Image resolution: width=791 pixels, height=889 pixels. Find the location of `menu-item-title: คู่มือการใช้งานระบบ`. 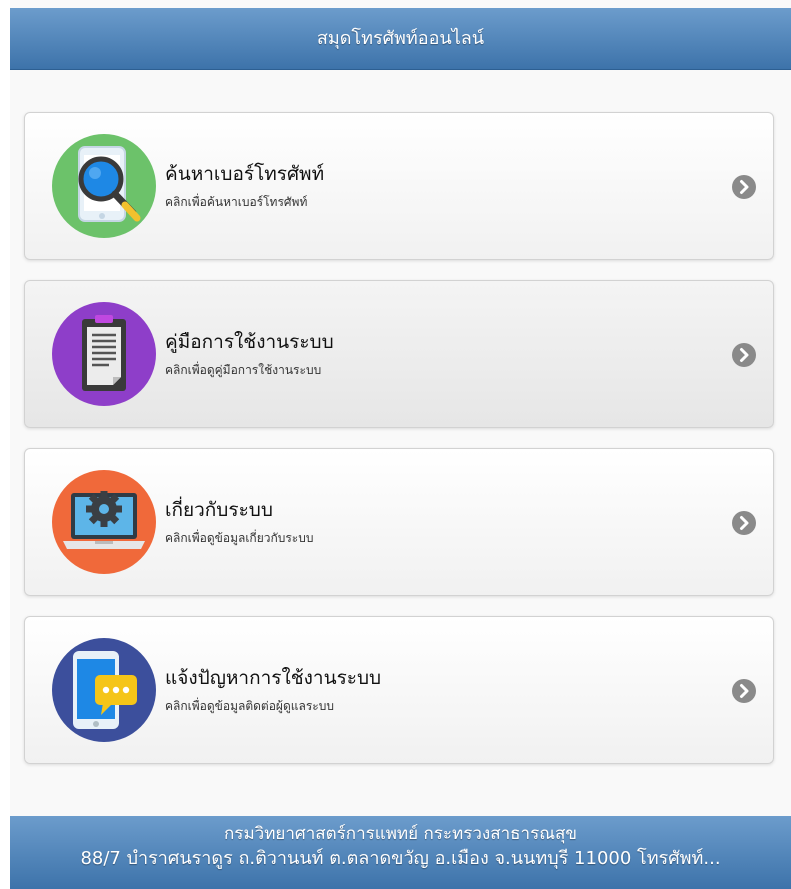

menu-item-title: คู่มือการใช้งานระบบ is located at coordinates (249, 342).